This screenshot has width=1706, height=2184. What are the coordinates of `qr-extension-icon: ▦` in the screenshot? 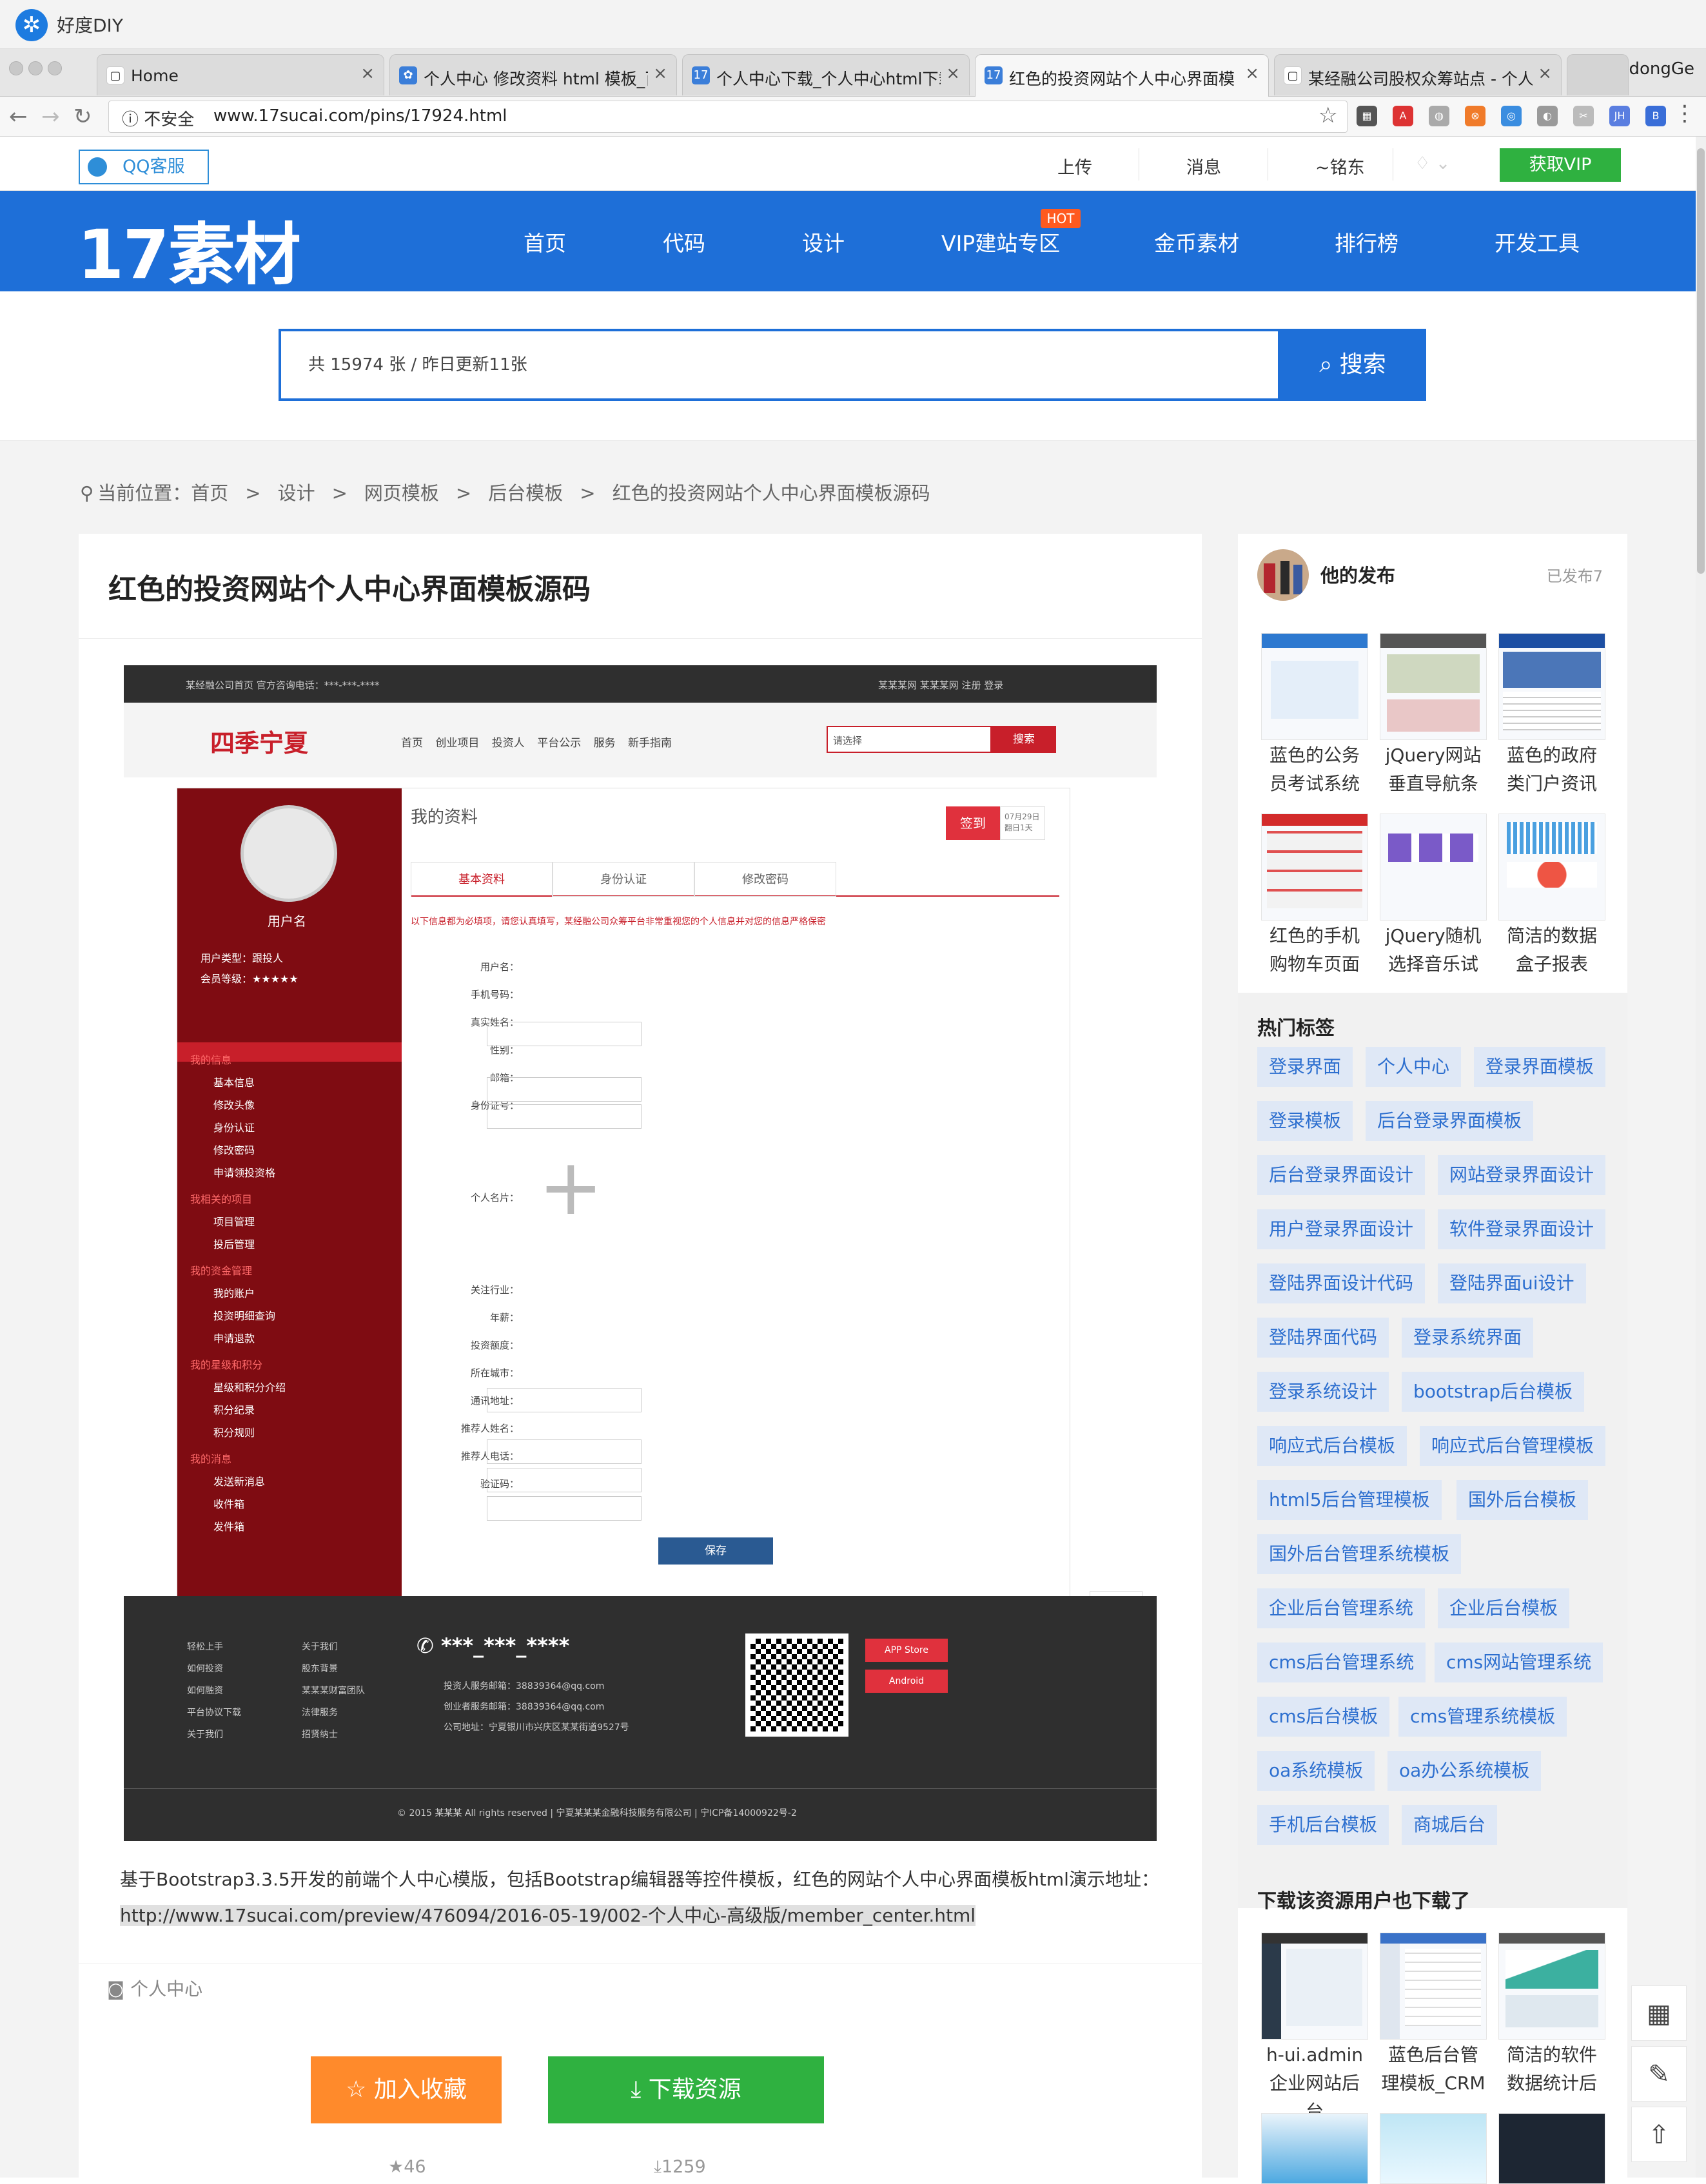 It's located at (1367, 116).